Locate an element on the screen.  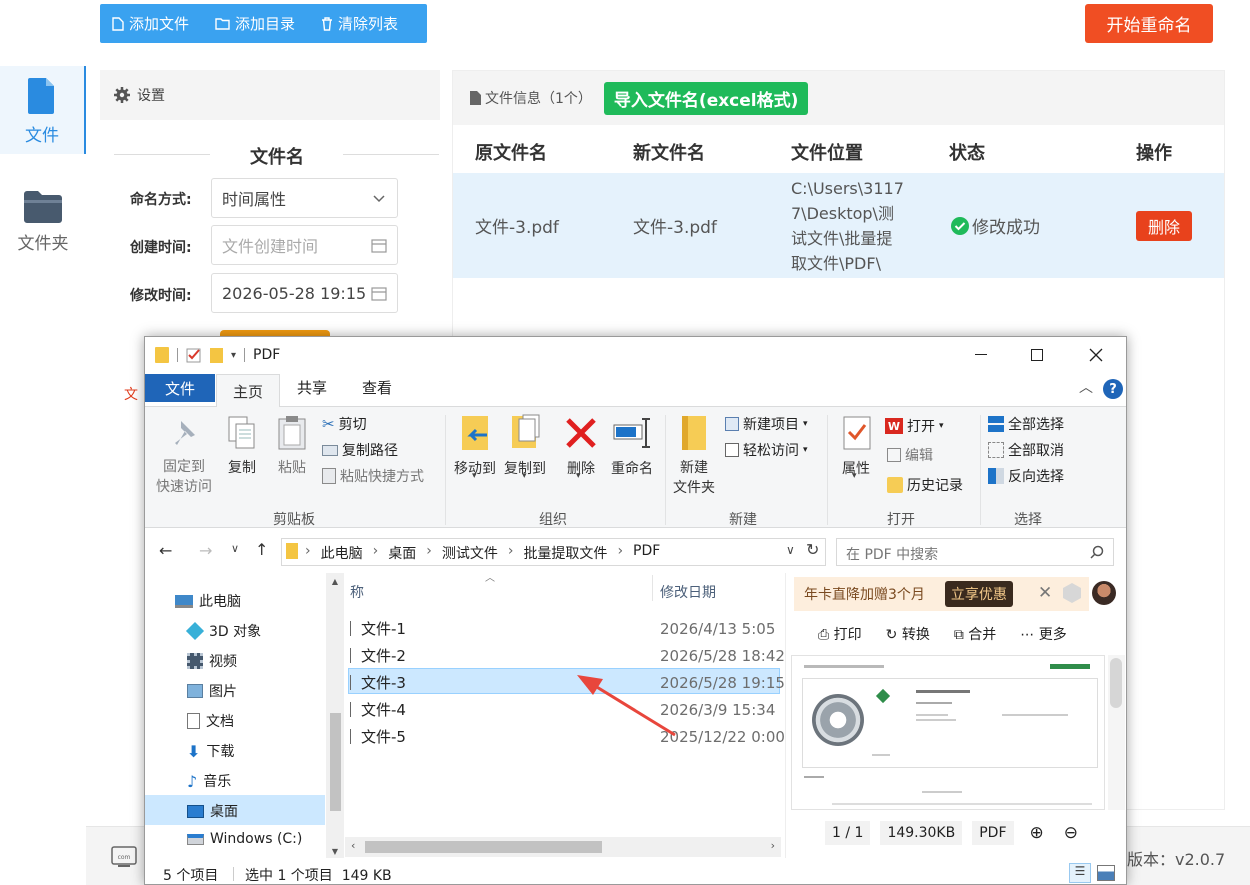
nav-item-this-pc: 此电脑 is located at coordinates (208, 601).